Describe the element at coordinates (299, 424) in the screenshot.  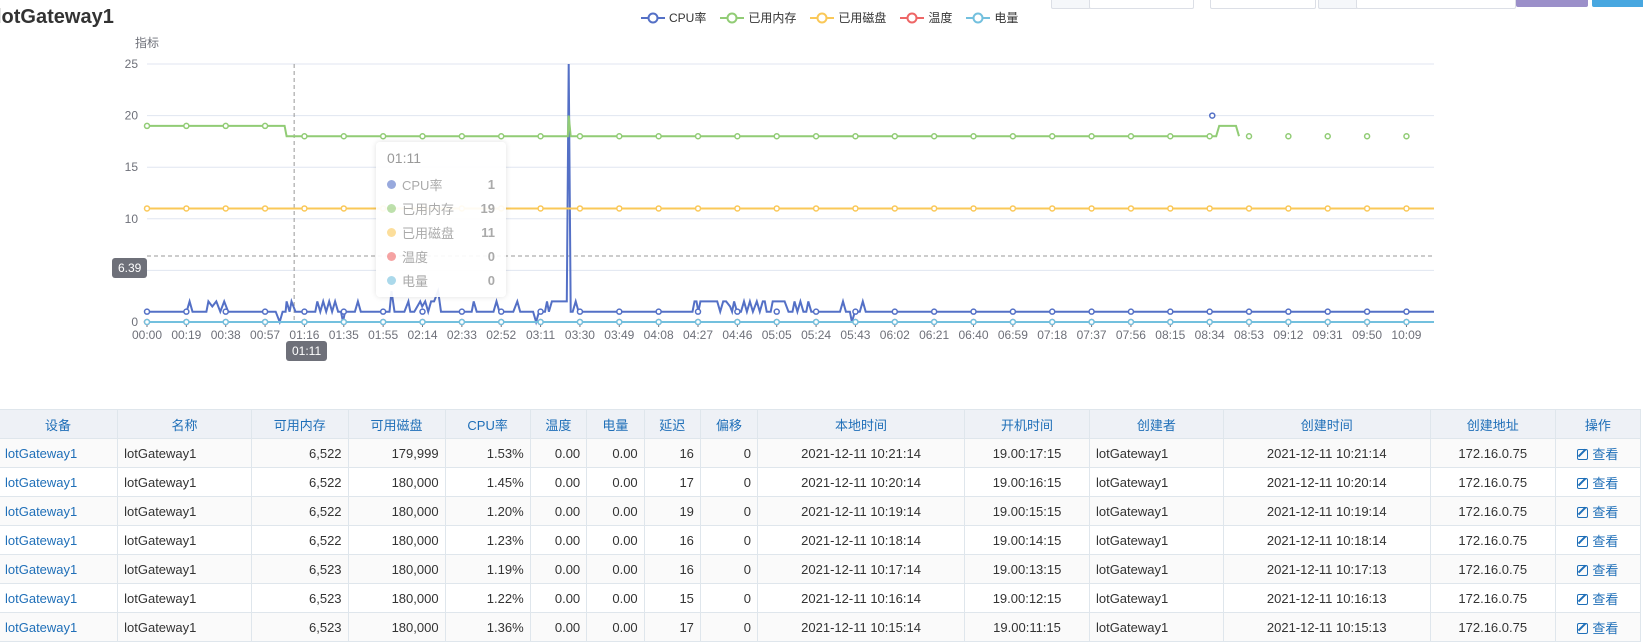
I see `column-header: 可用内存` at that location.